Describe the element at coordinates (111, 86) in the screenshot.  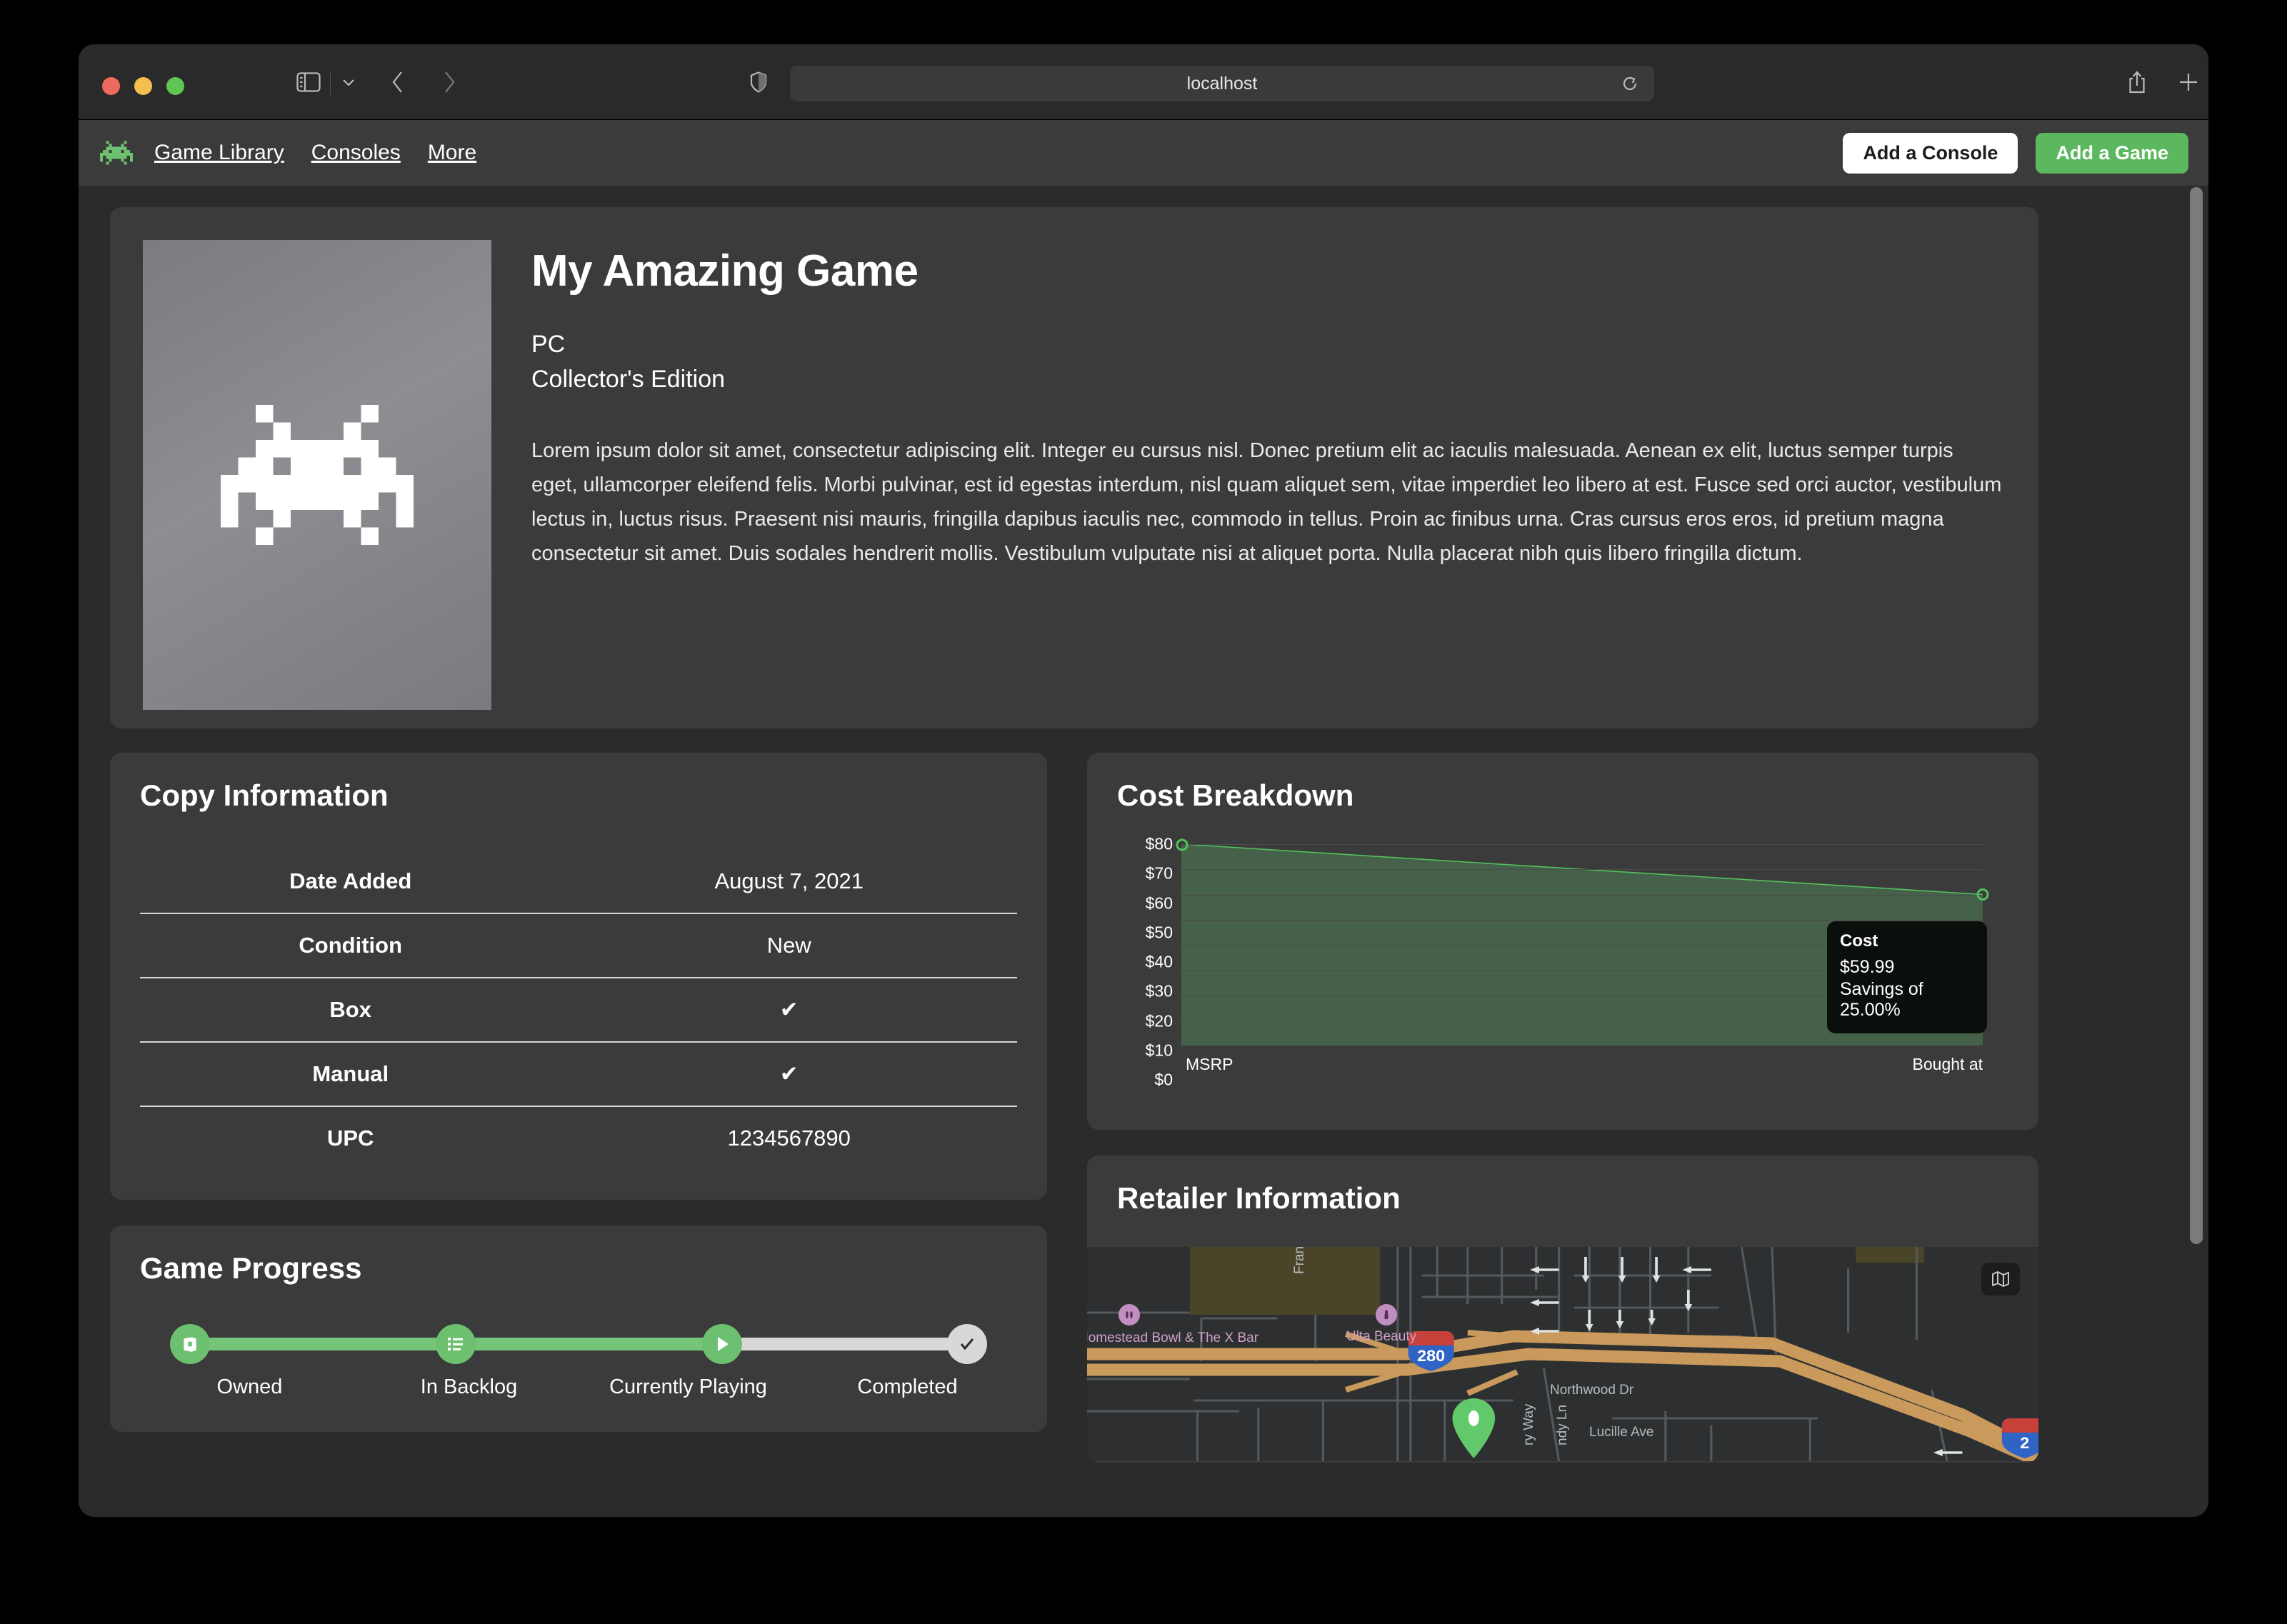
I see `close-window-button` at that location.